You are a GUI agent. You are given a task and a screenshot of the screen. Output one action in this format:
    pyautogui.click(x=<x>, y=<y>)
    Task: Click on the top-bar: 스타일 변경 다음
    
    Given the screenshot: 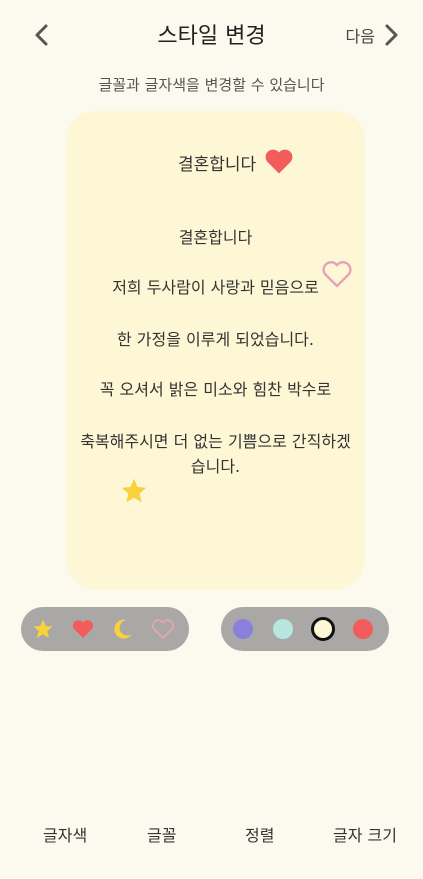 What is the action you would take?
    pyautogui.click(x=211, y=35)
    